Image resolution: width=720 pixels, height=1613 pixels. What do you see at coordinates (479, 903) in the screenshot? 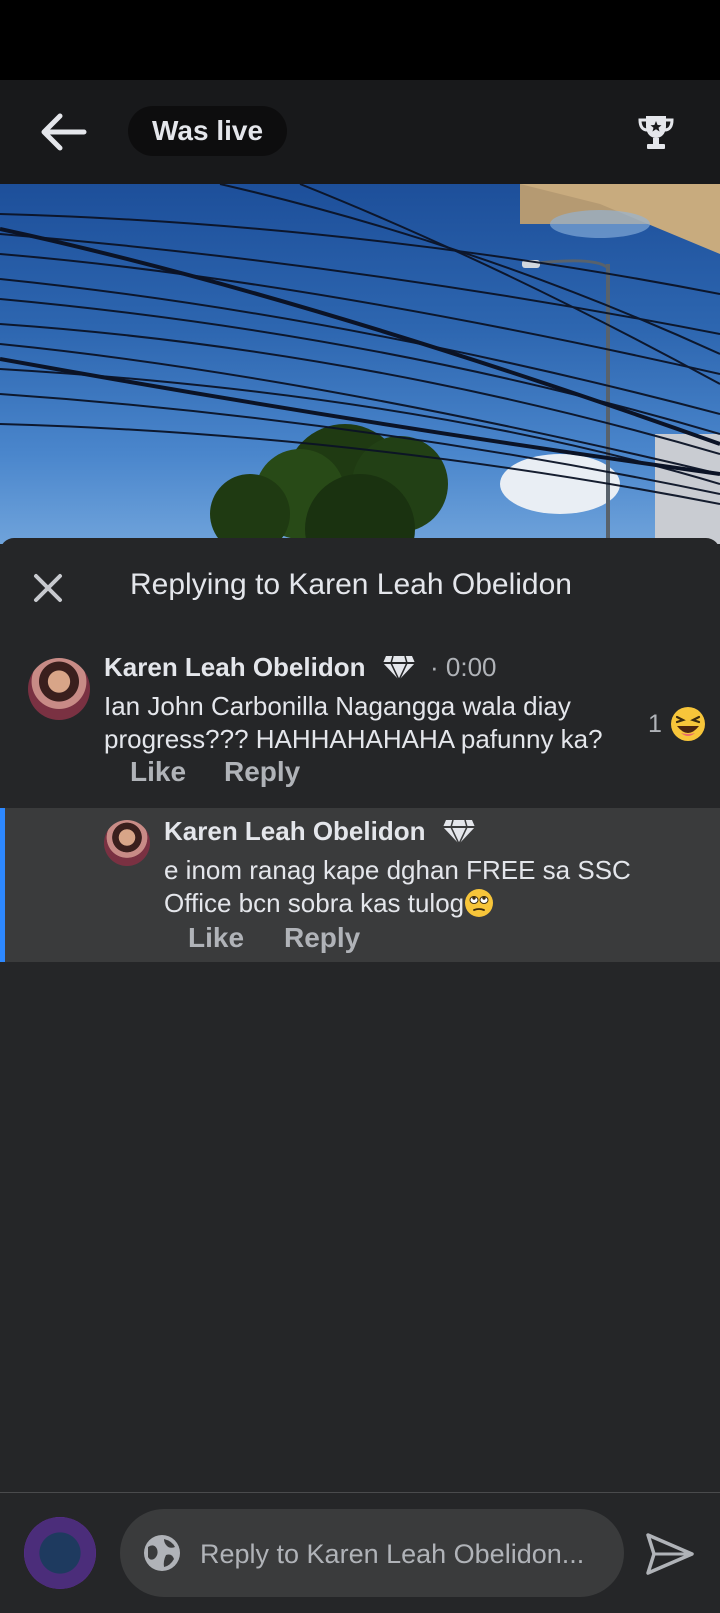
I see `eye-roll-emoji-icon` at bounding box center [479, 903].